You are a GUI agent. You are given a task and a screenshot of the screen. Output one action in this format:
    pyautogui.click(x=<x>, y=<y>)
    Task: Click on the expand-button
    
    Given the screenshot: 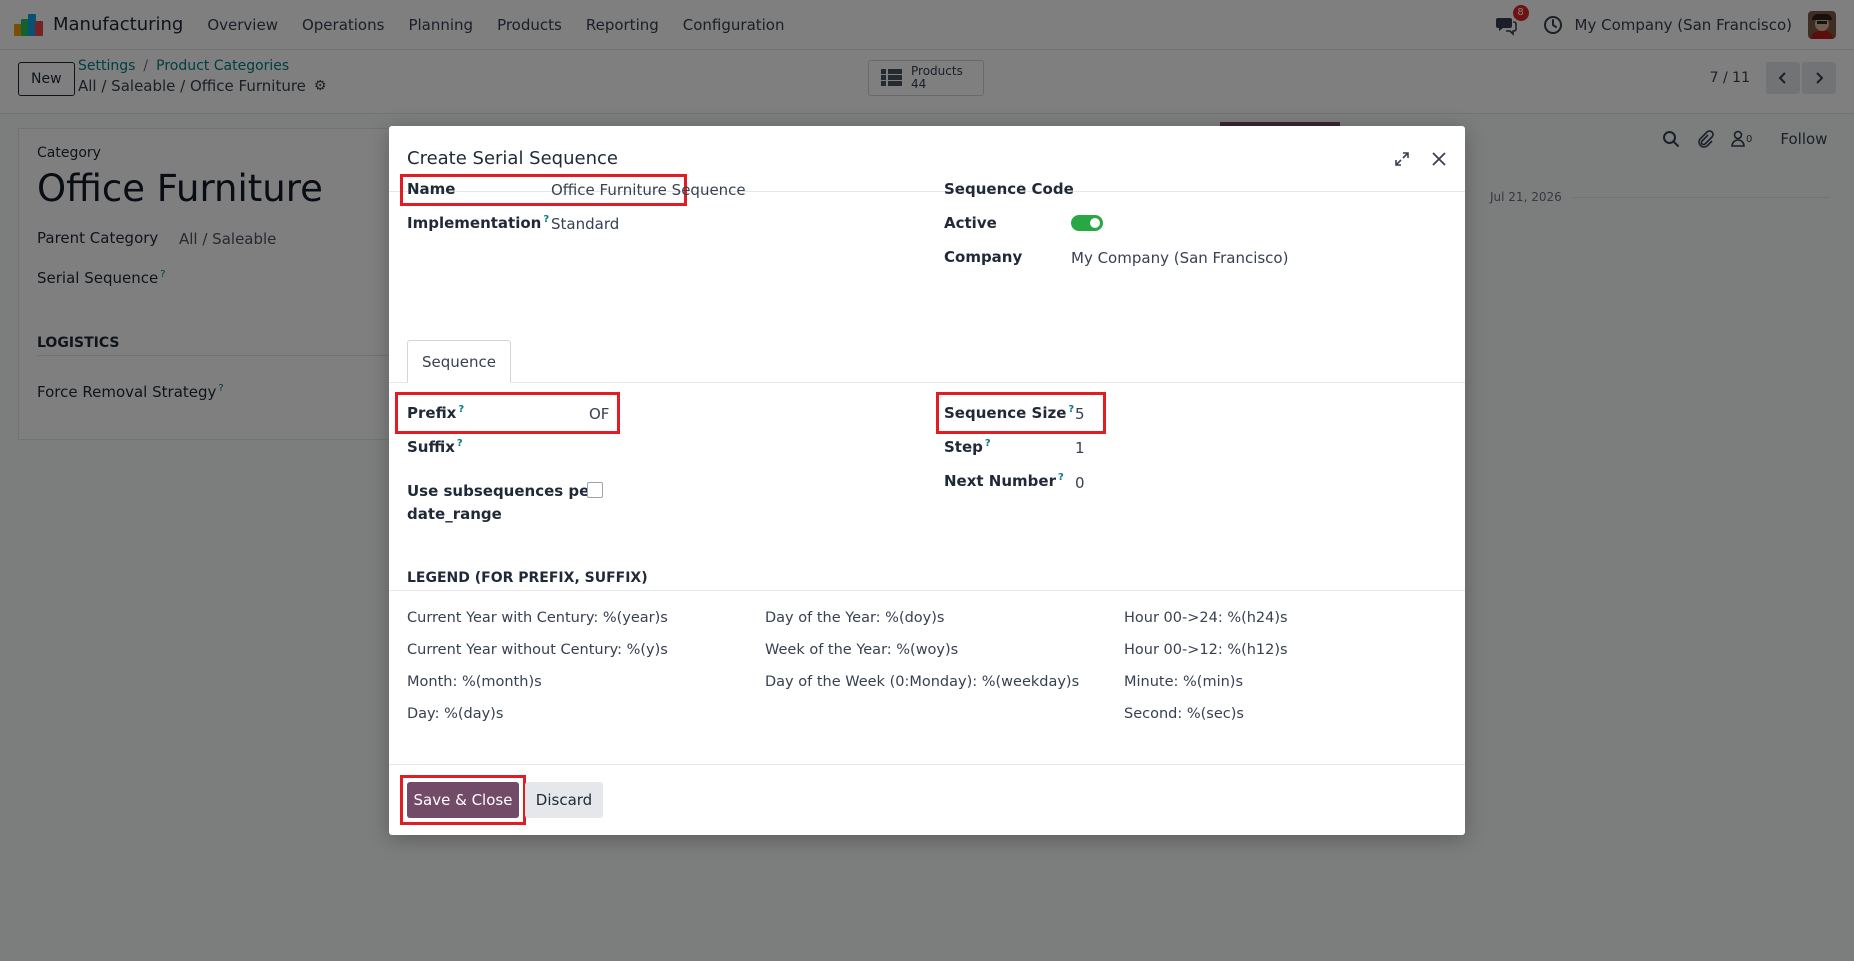 What is the action you would take?
    pyautogui.click(x=1402, y=159)
    